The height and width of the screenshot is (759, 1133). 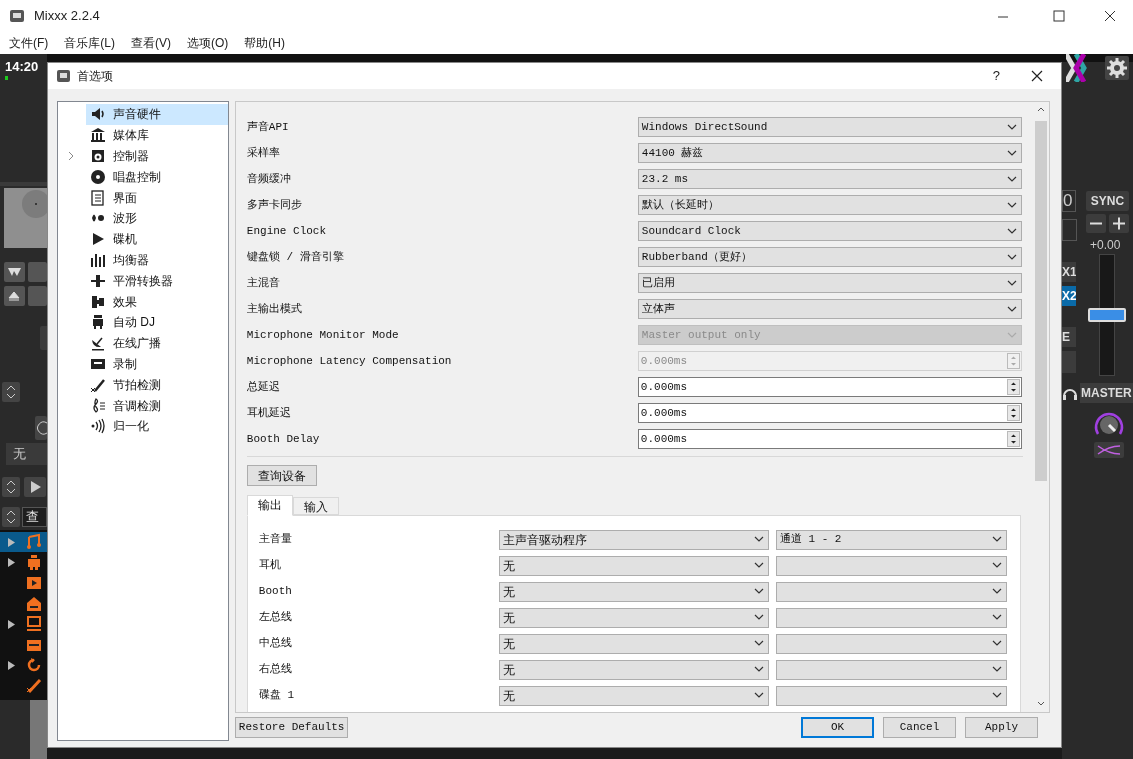 I want to click on field-label: 耳机, so click(x=270, y=566).